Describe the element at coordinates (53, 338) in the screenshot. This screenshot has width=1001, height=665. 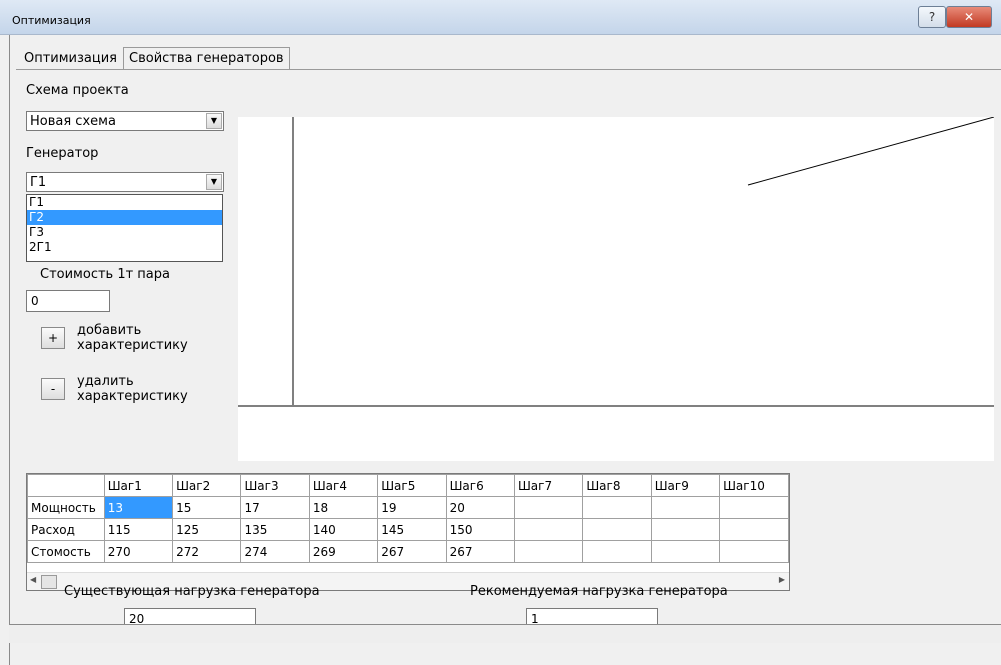
I see `add-characteristic-button: +` at that location.